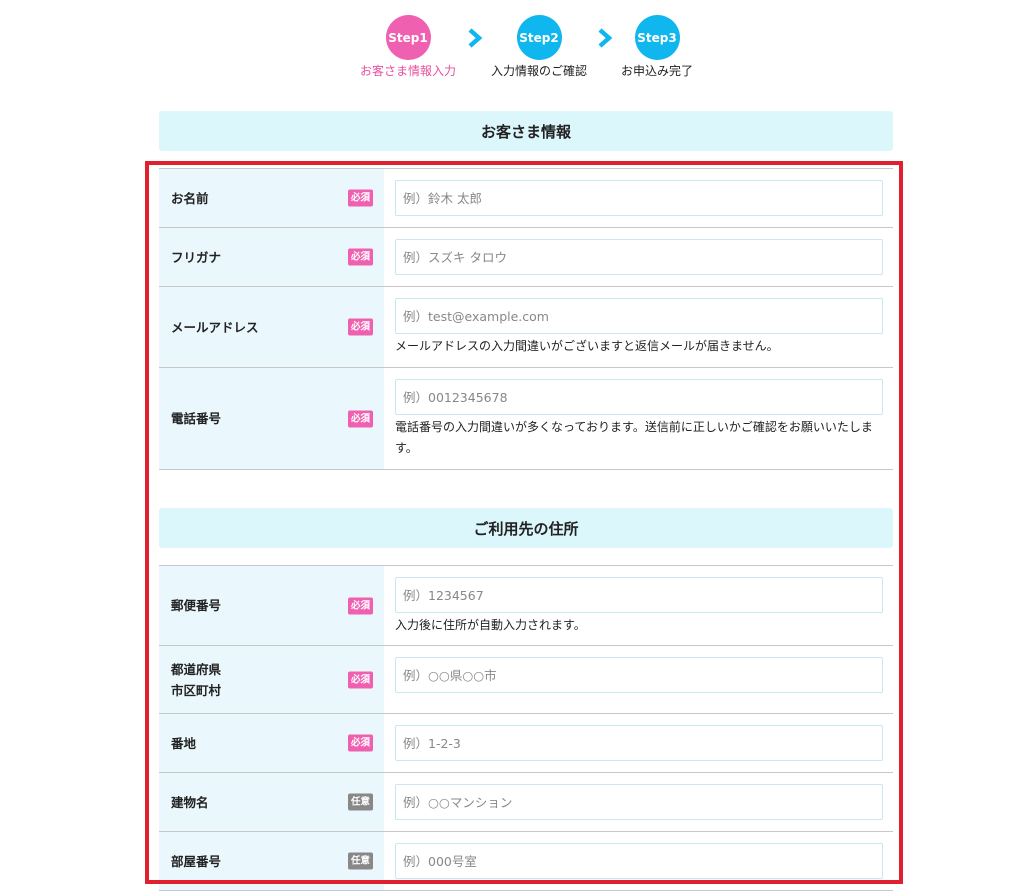 The width and height of the screenshot is (1018, 892). I want to click on form-row-street-address: 番地 必須, so click(526, 743).